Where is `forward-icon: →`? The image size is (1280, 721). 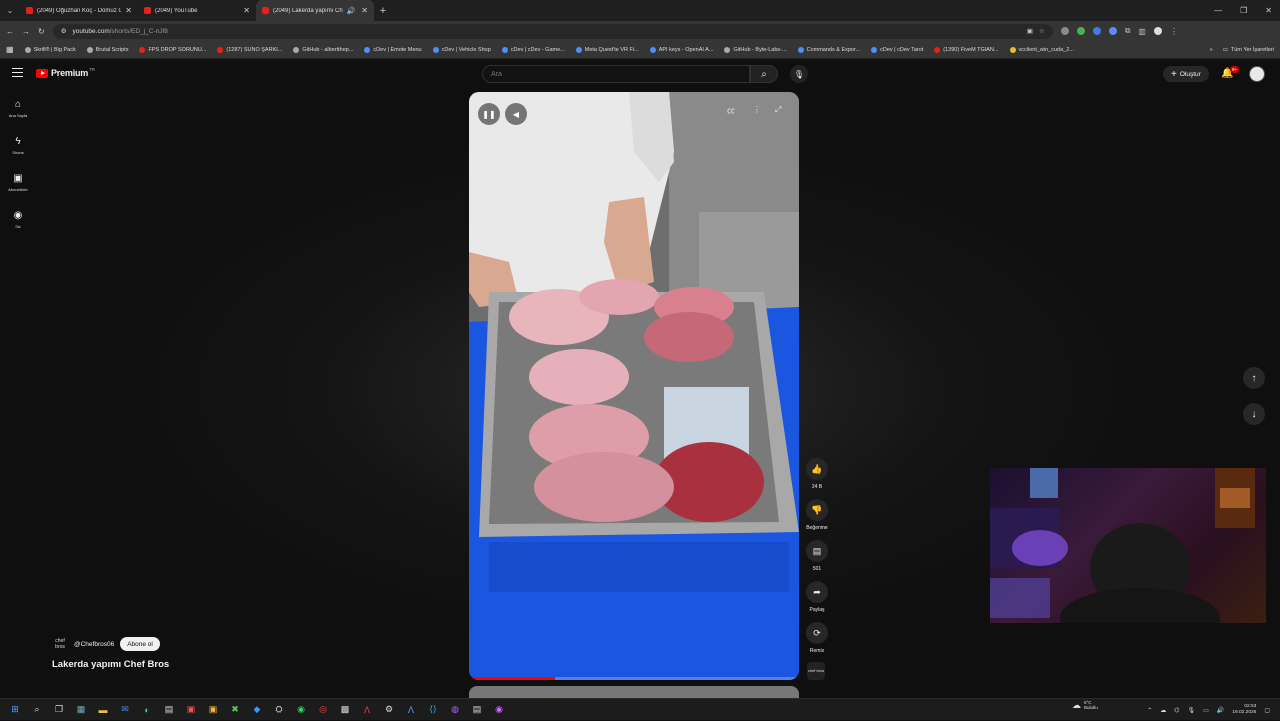 forward-icon: → is located at coordinates (26, 31).